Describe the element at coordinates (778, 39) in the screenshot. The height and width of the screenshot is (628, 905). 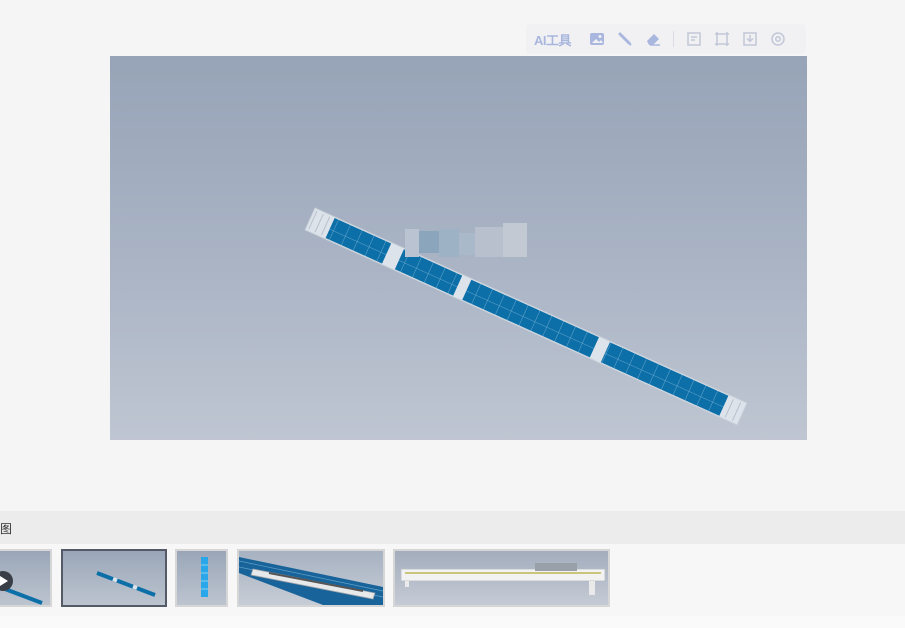
I see `settings-icon` at that location.